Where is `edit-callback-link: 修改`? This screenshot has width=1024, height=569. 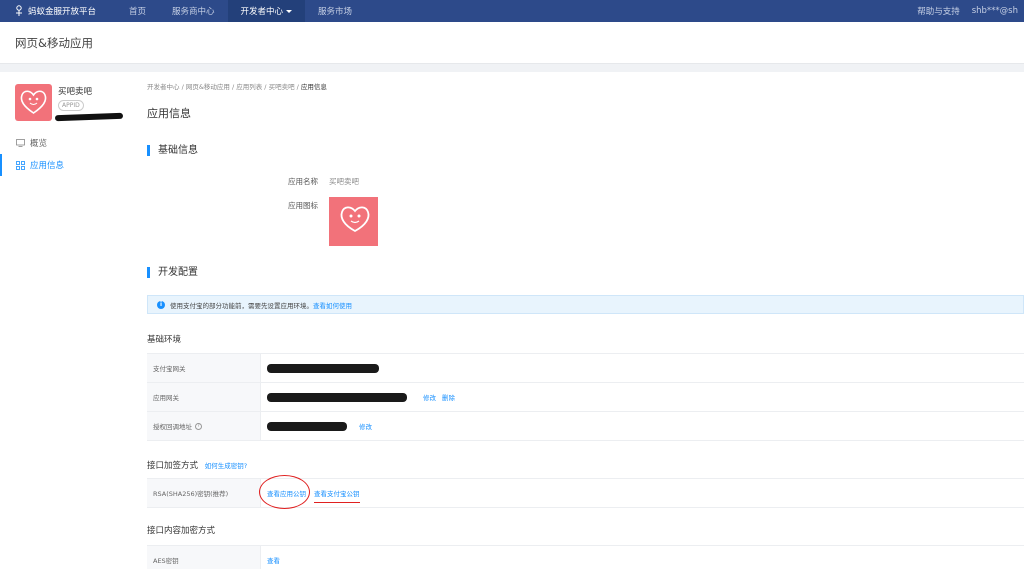
edit-callback-link: 修改 is located at coordinates (365, 426).